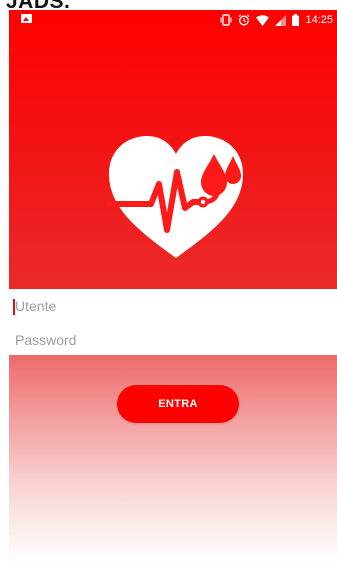 The width and height of the screenshot is (337, 563). What do you see at coordinates (173, 21) in the screenshot?
I see `status-bar: 14:25` at bounding box center [173, 21].